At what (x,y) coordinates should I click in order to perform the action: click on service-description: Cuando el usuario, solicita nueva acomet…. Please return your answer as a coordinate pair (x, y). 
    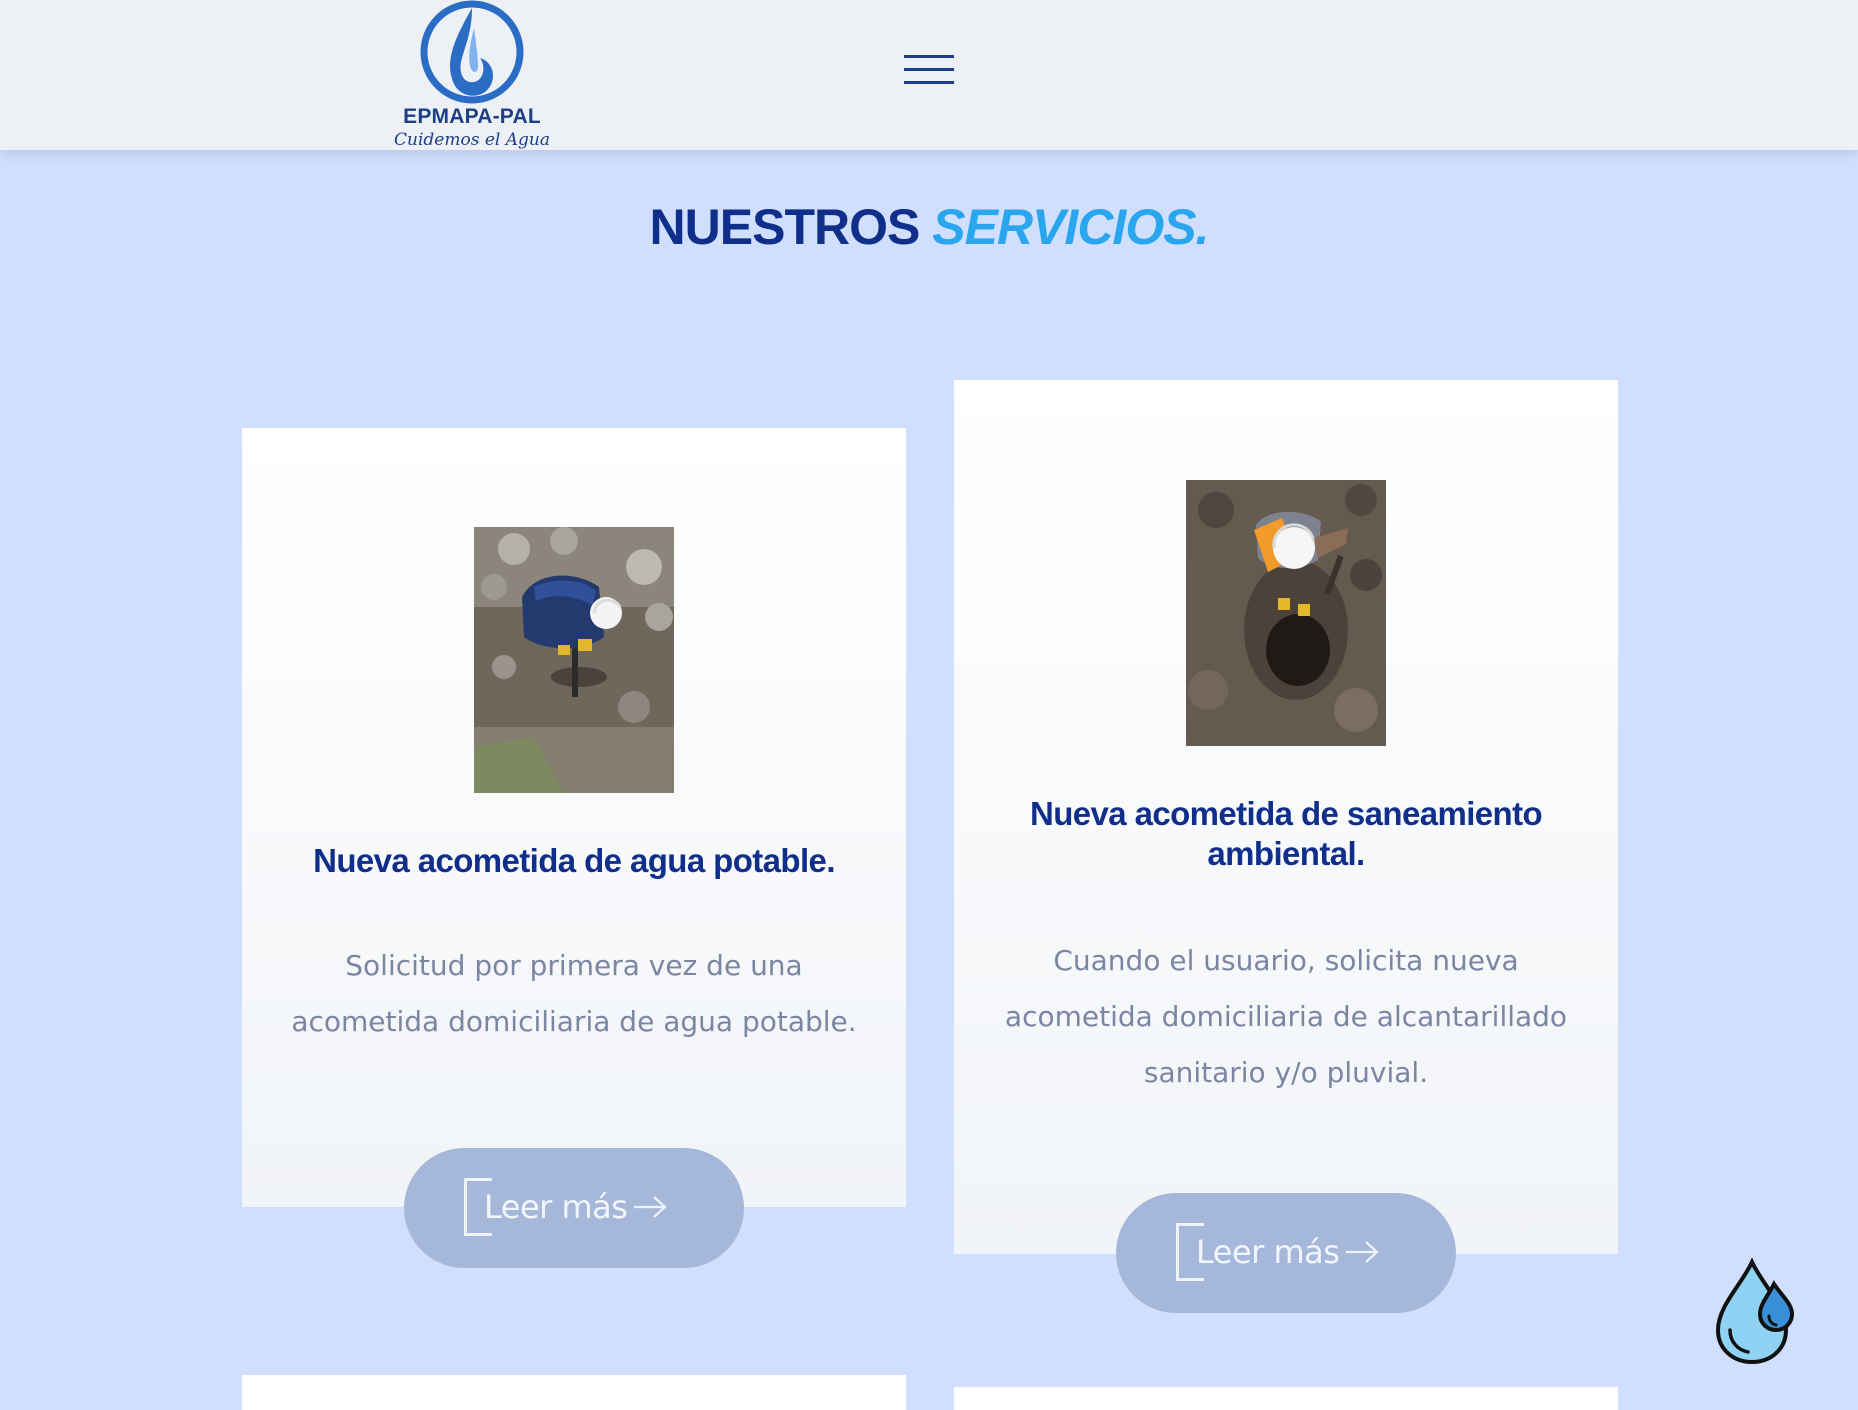
    Looking at the image, I should click on (1286, 1016).